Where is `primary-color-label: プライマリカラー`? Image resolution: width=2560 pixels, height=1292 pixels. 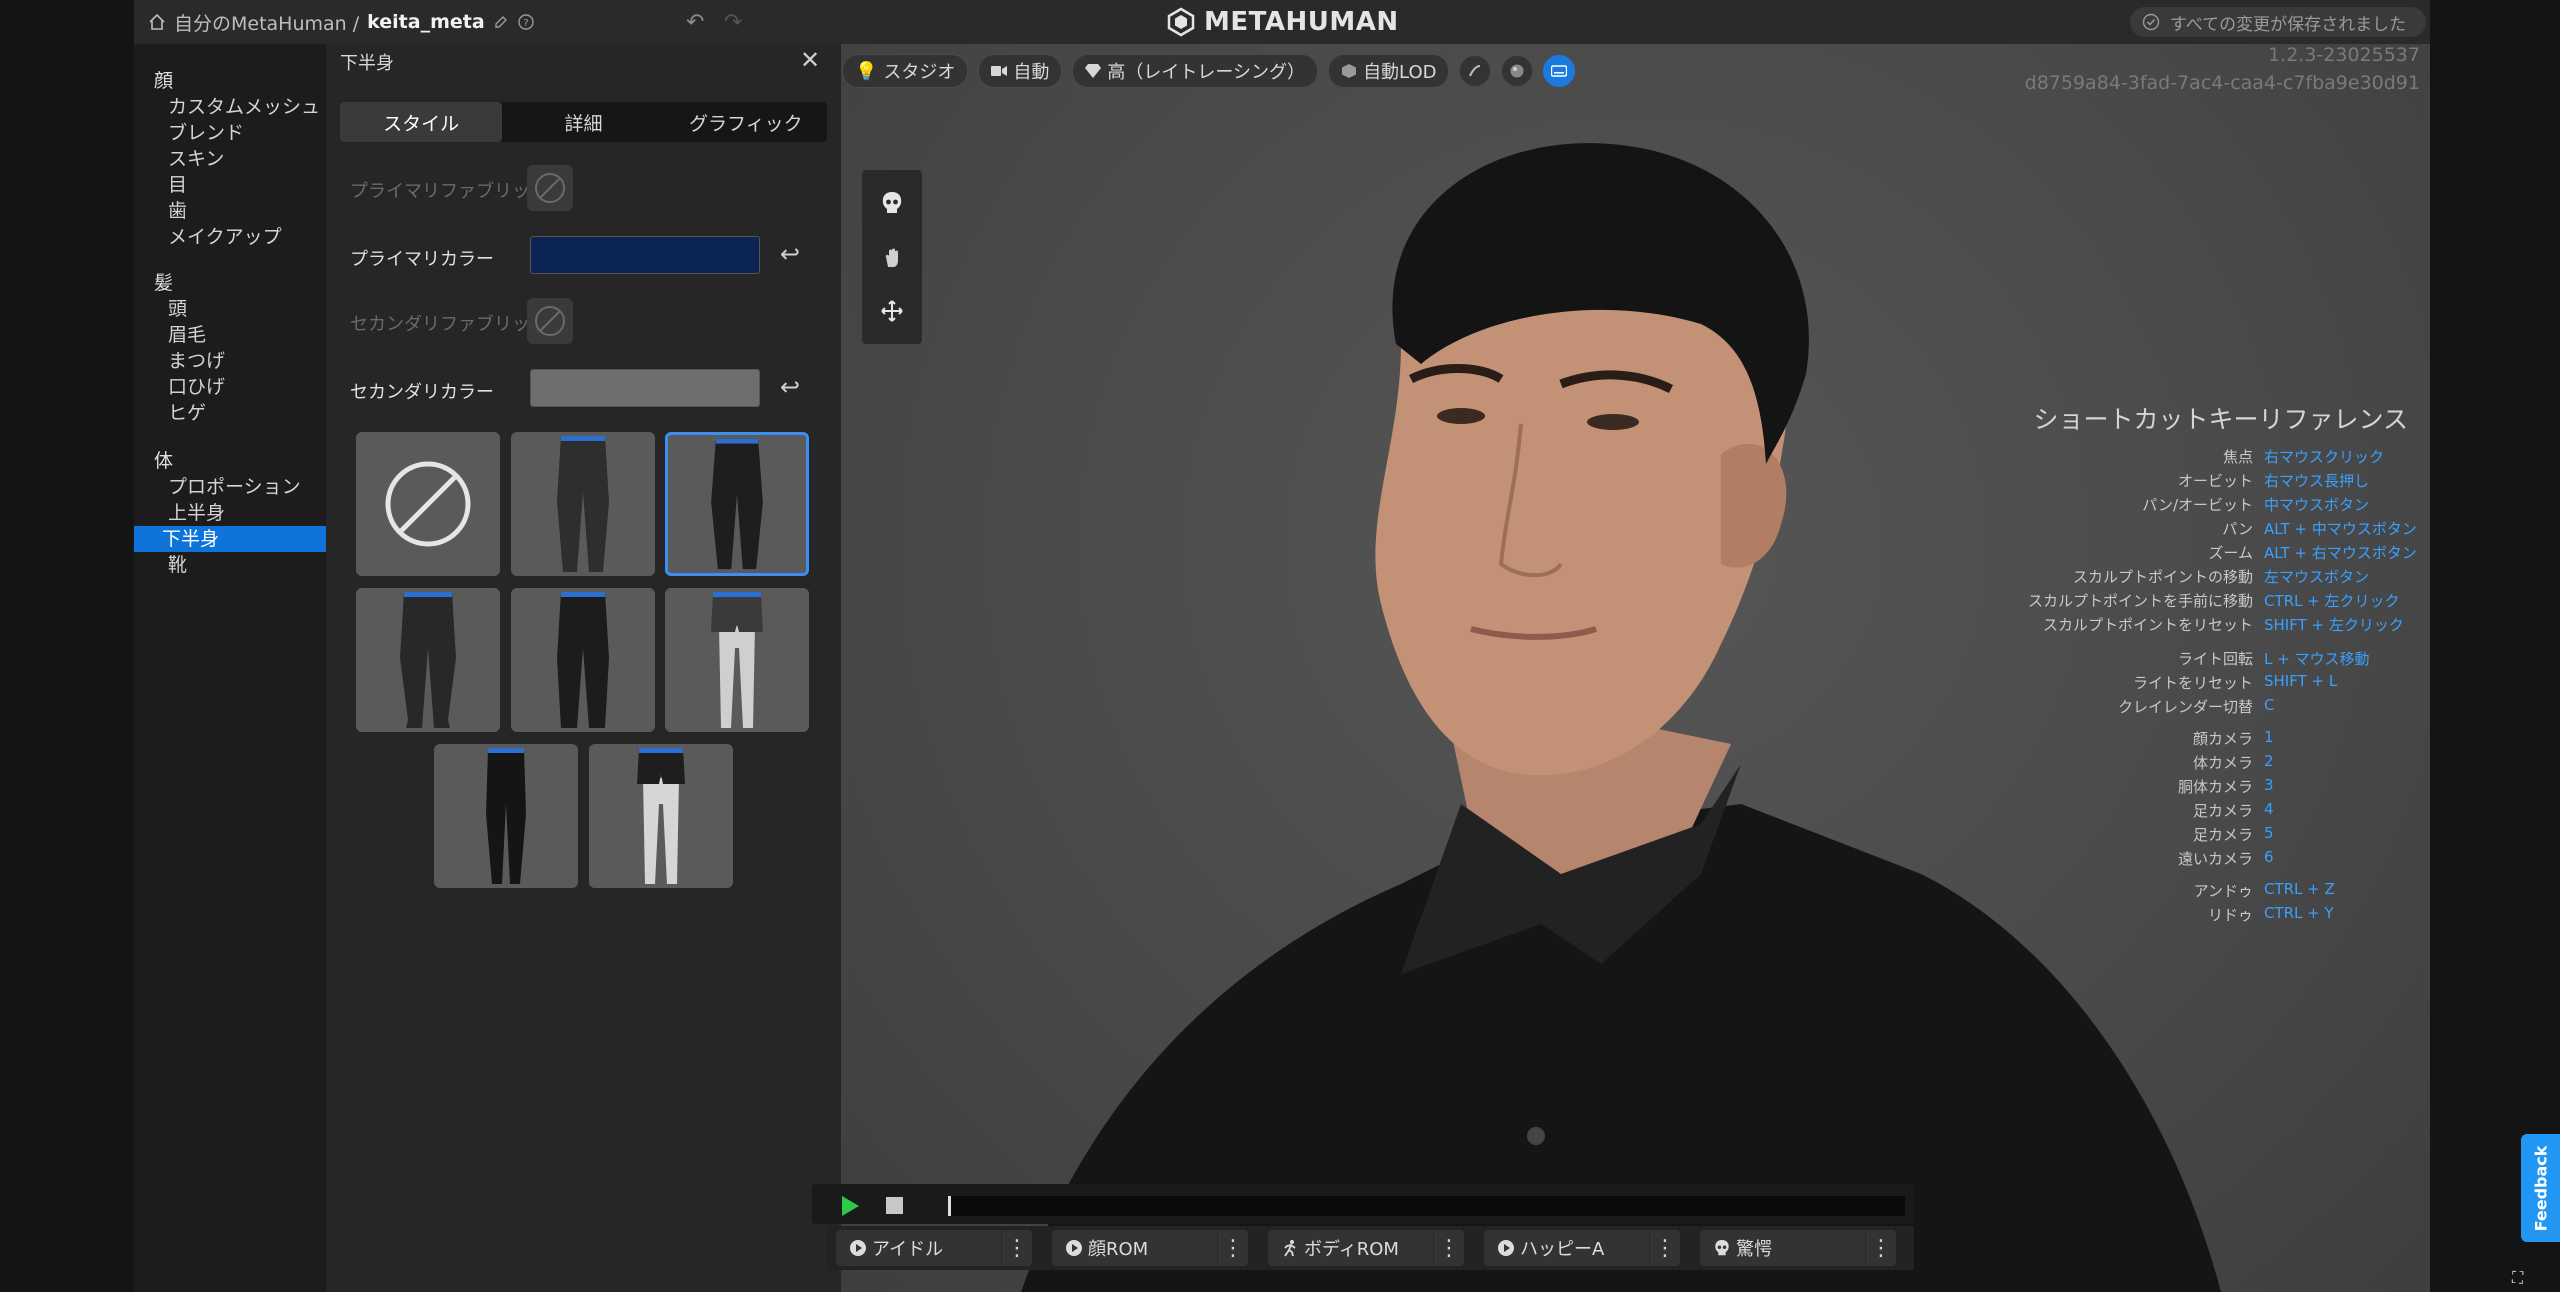
primary-color-label: プライマリカラー is located at coordinates (422, 259).